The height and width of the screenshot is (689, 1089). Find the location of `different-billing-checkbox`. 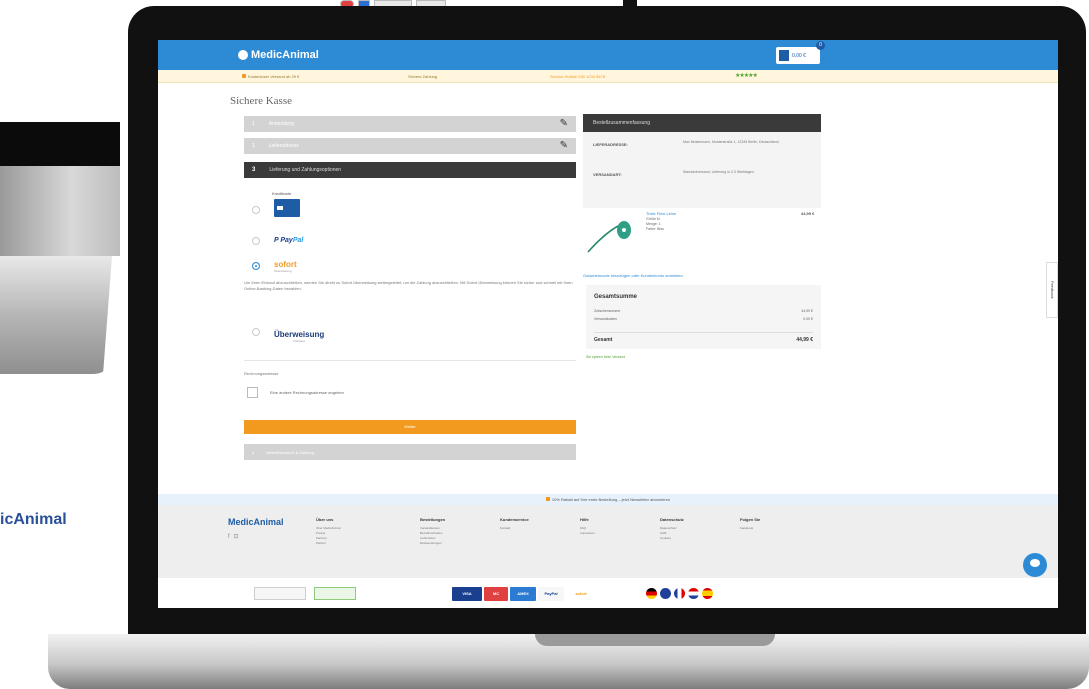

different-billing-checkbox is located at coordinates (252, 392).